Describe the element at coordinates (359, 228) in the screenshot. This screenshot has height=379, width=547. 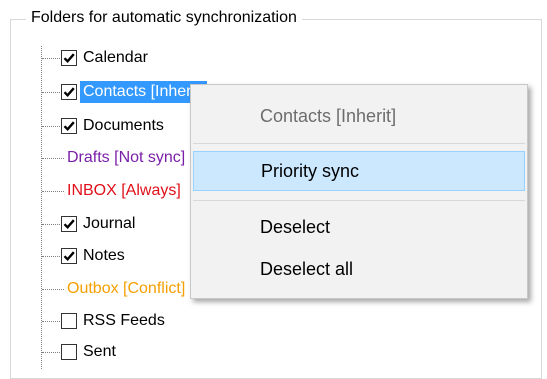
I see `menu-item-deselect: Deselect` at that location.